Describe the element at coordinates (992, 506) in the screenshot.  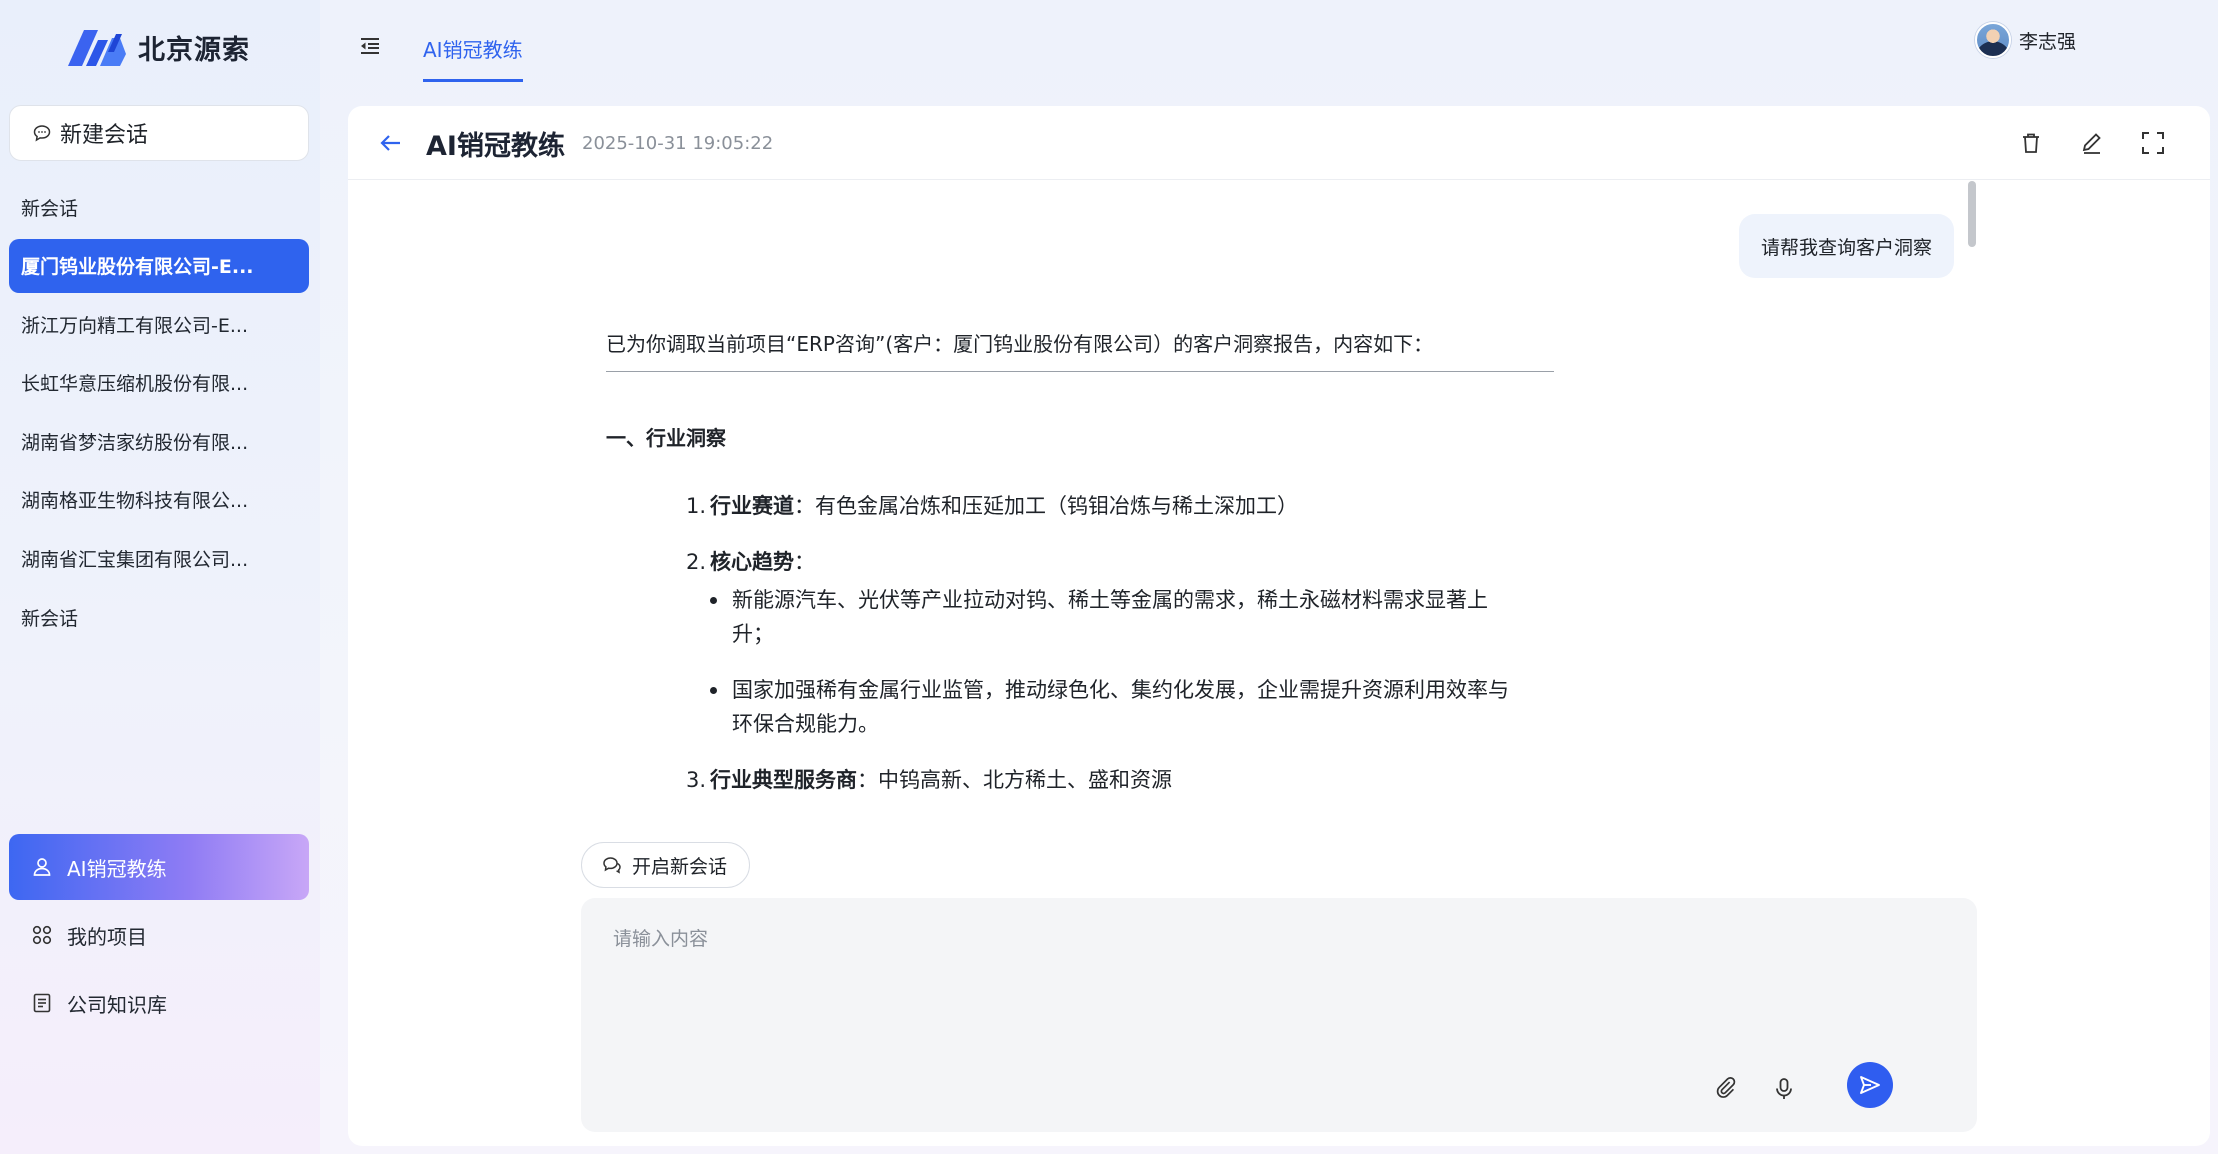
I see `list-item: 1. 行业赛道：有色金属冶炼和压延加工（钨钼冶炼与稀土深加工）` at that location.